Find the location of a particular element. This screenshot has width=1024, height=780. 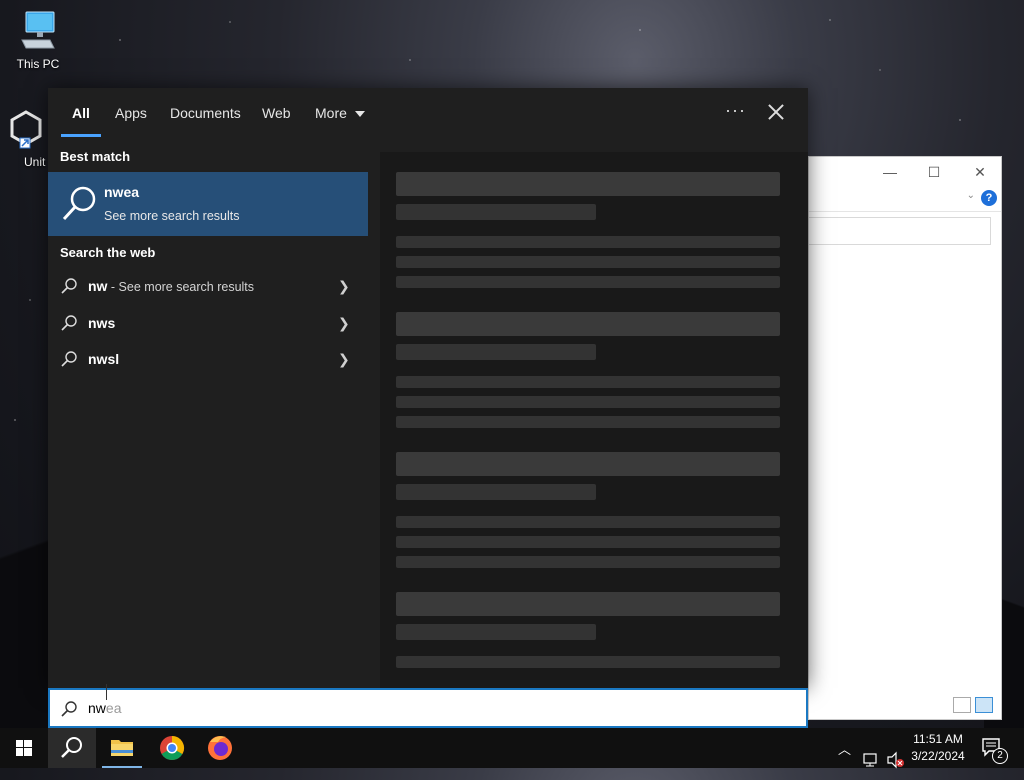

chrome-icon is located at coordinates (172, 748).